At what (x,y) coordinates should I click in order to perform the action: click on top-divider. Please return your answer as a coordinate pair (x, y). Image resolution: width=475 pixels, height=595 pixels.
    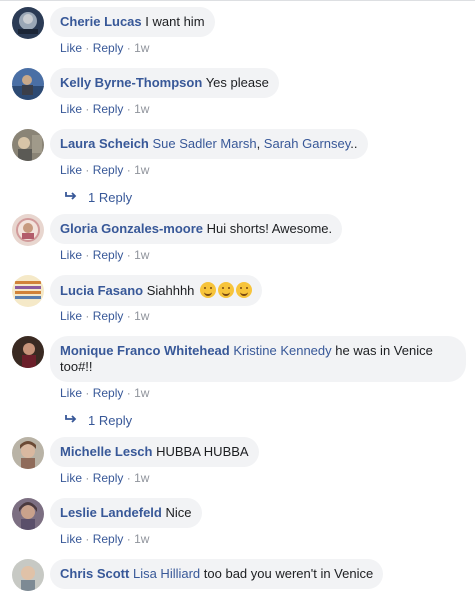
    Looking at the image, I should click on (237, 0).